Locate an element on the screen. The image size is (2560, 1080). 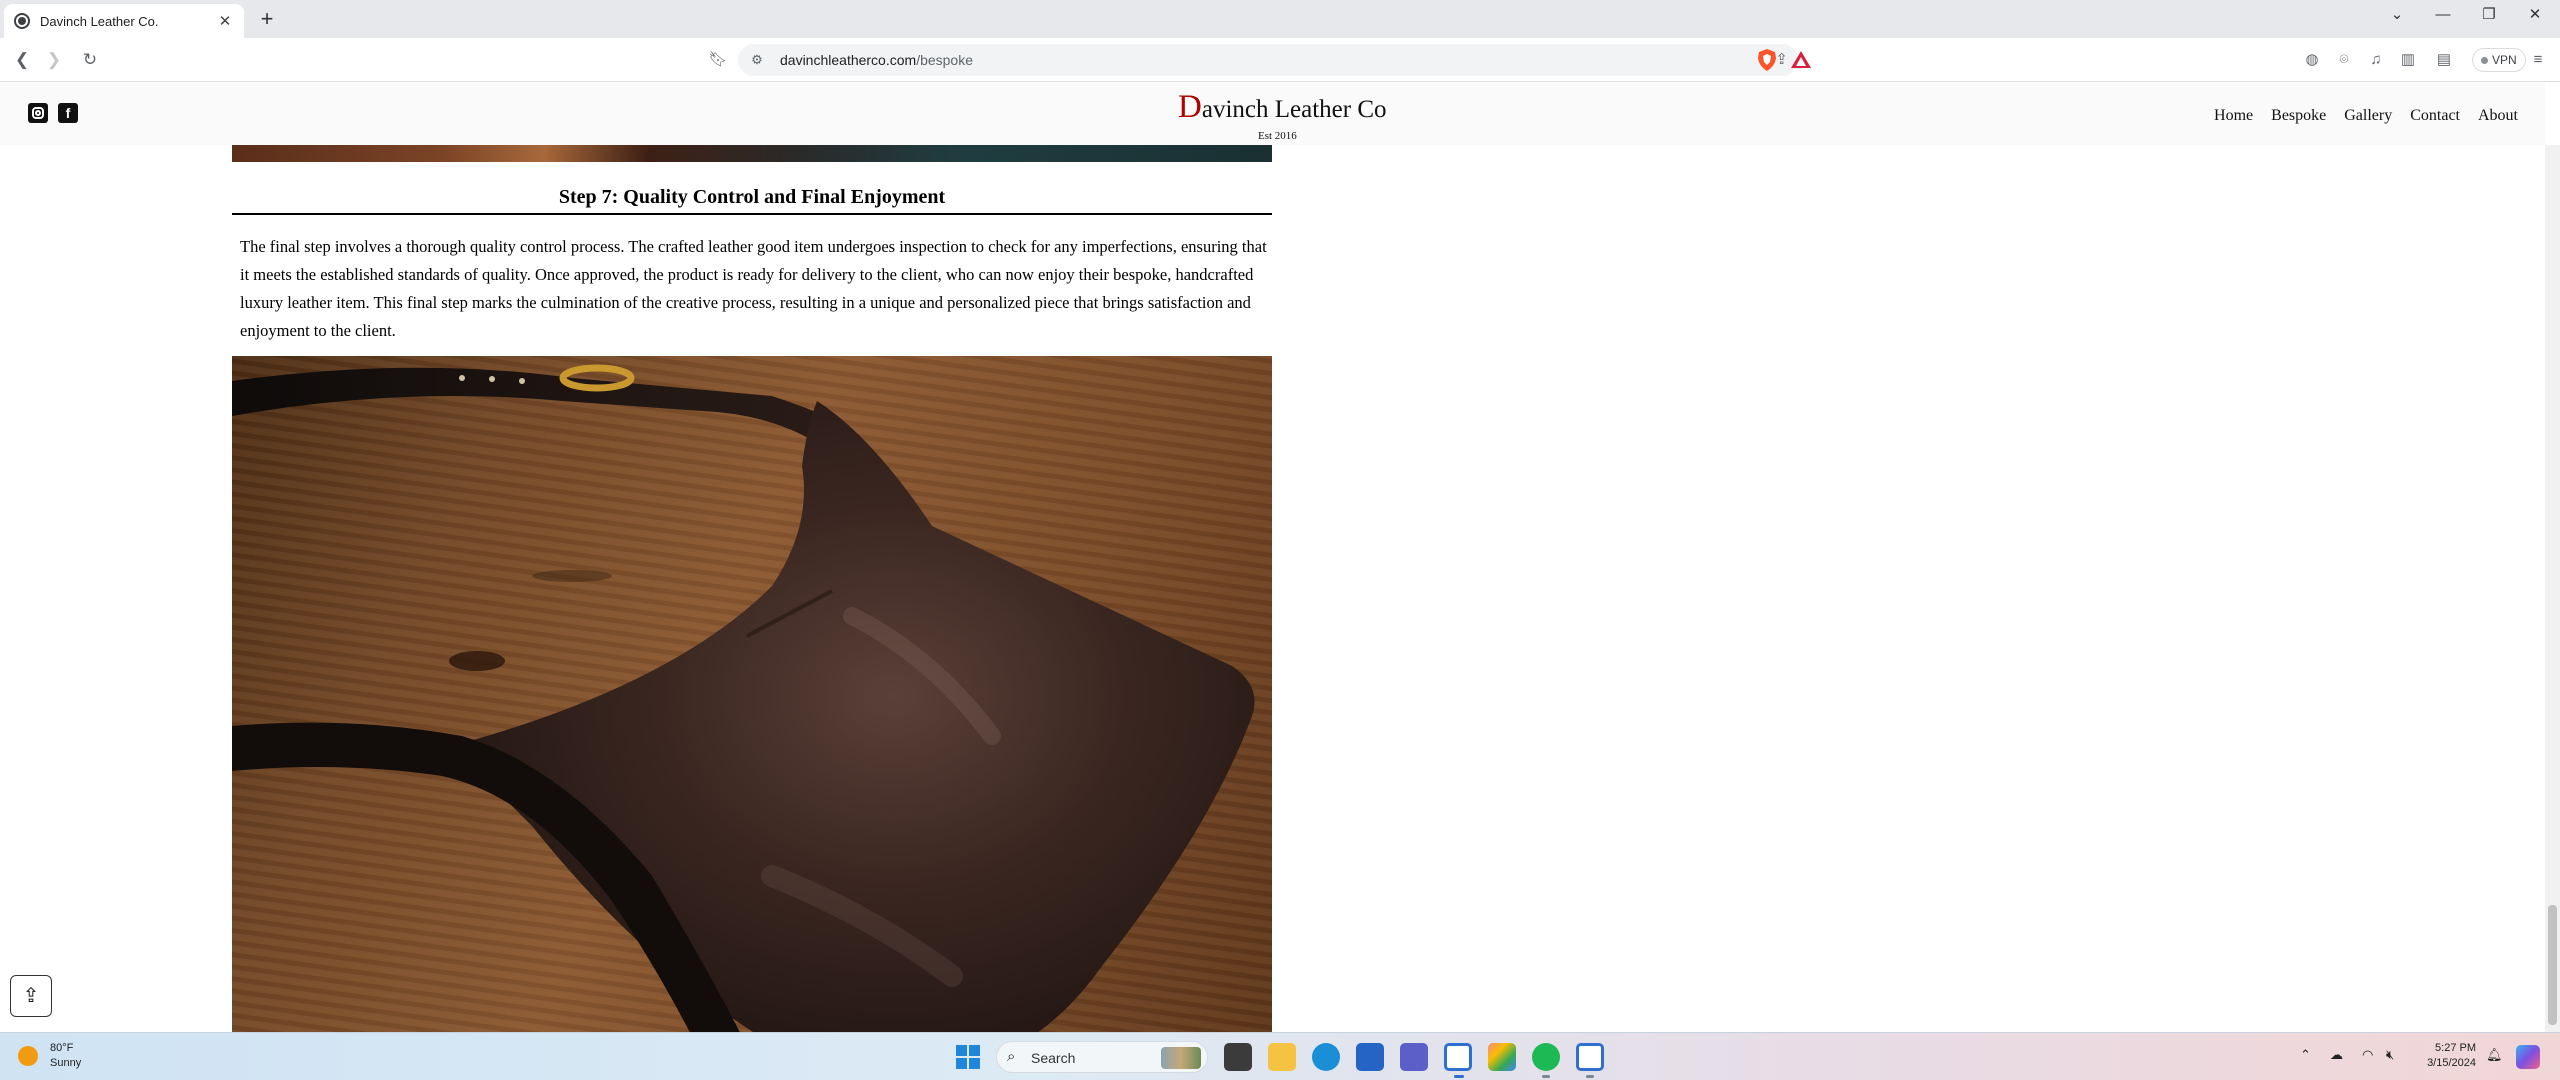
back-button: ❮ is located at coordinates (22, 60).